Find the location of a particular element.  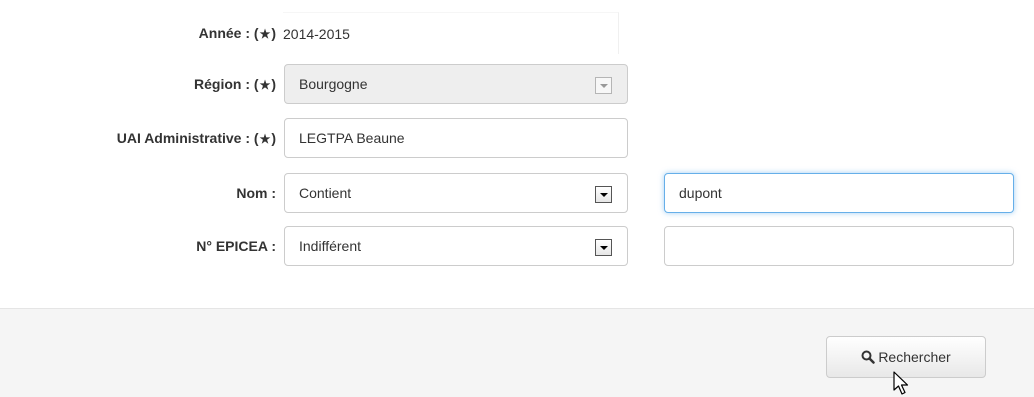

row-nom: Nom : Contient dupont is located at coordinates (517, 193).